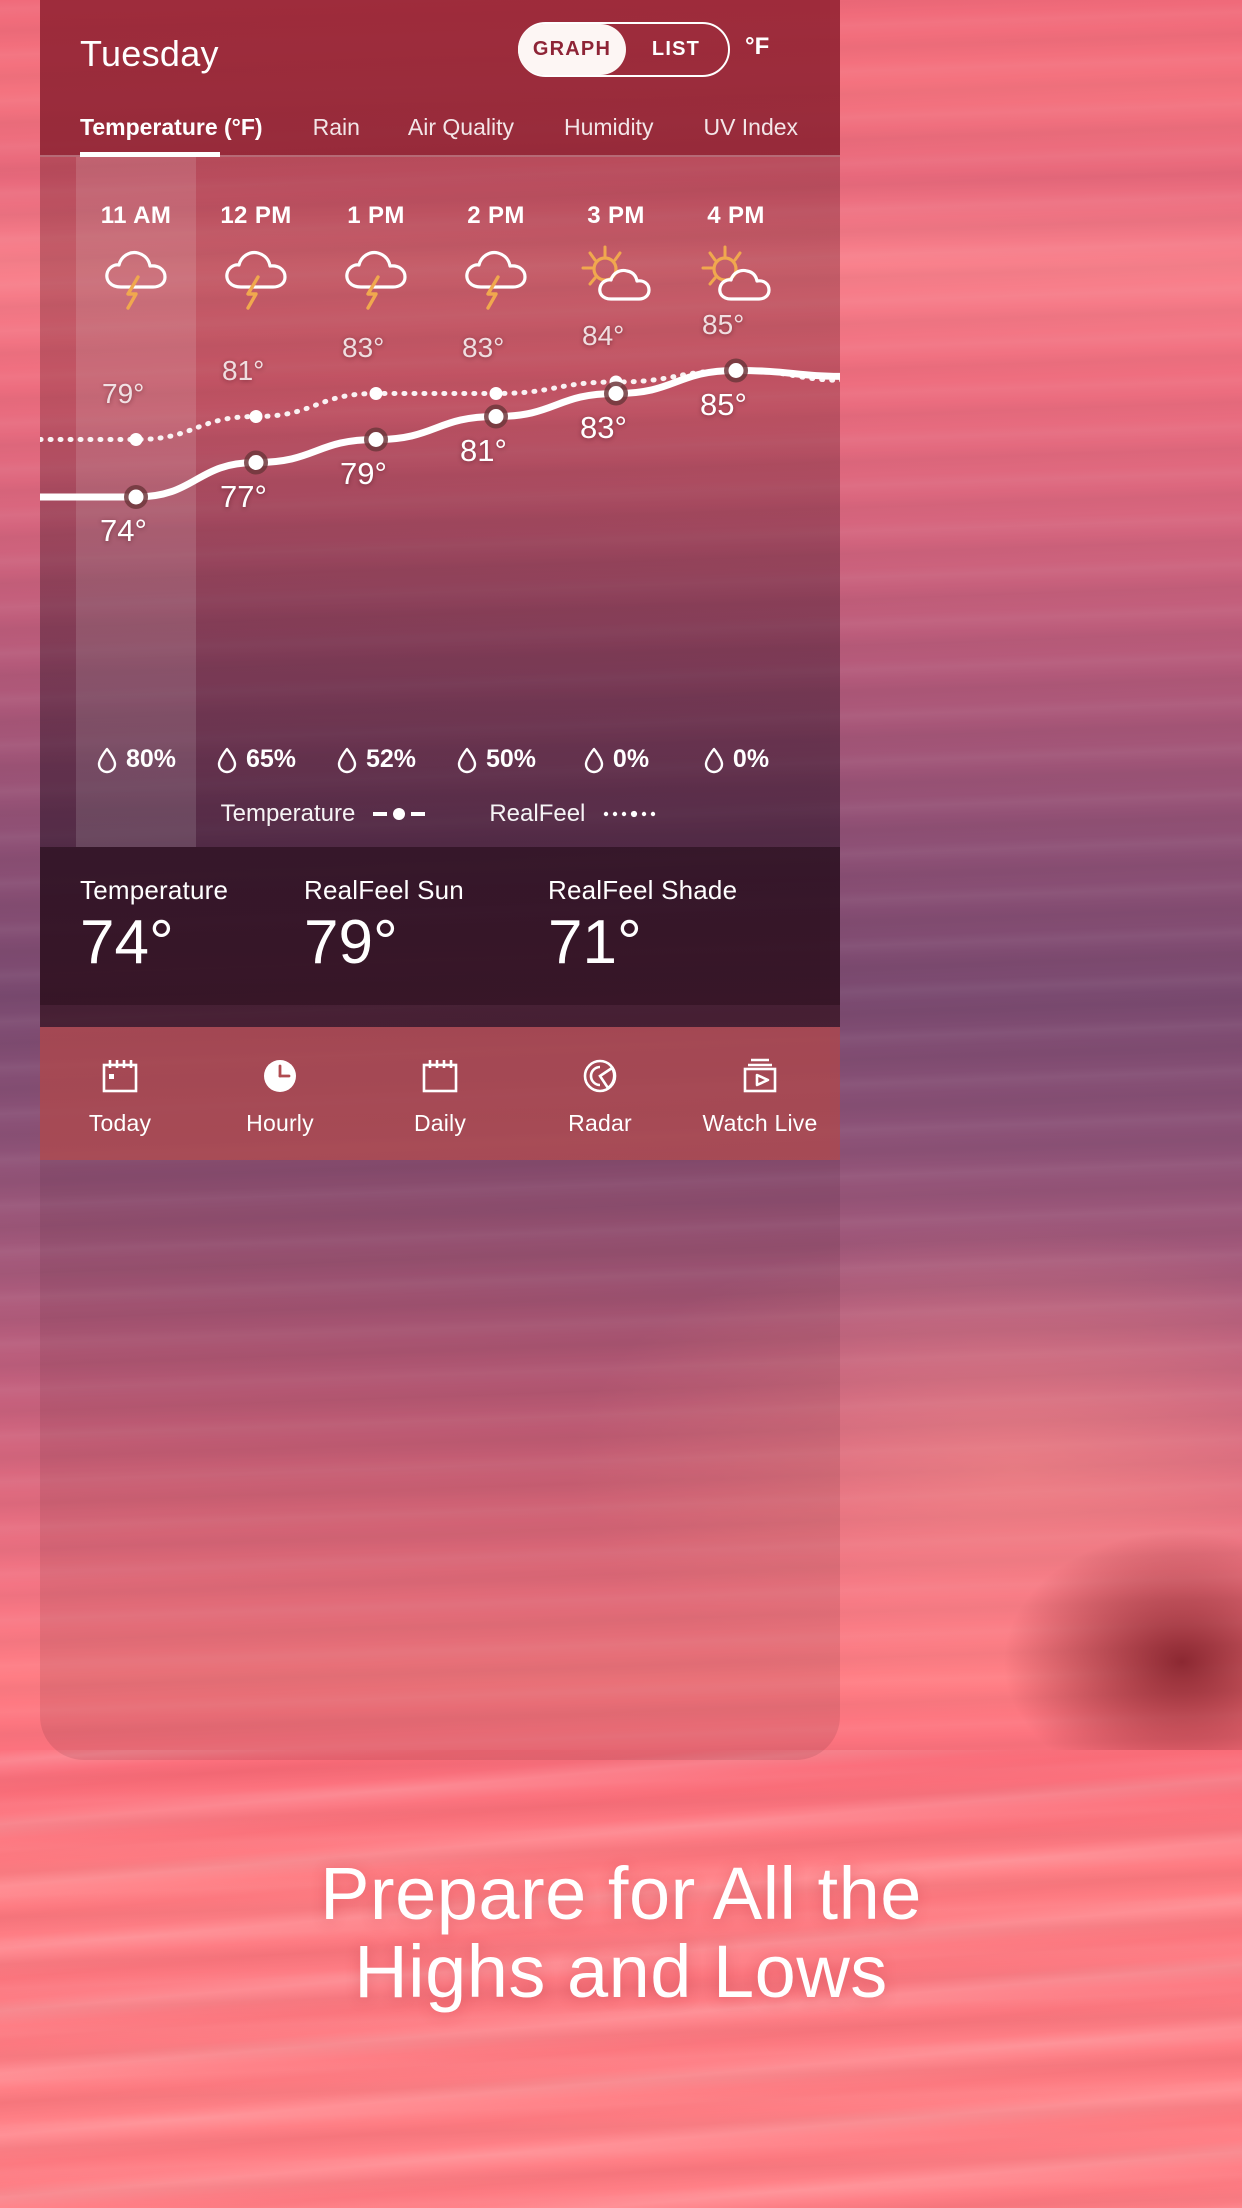  I want to click on temperature-point-label: 83°, so click(603, 427).